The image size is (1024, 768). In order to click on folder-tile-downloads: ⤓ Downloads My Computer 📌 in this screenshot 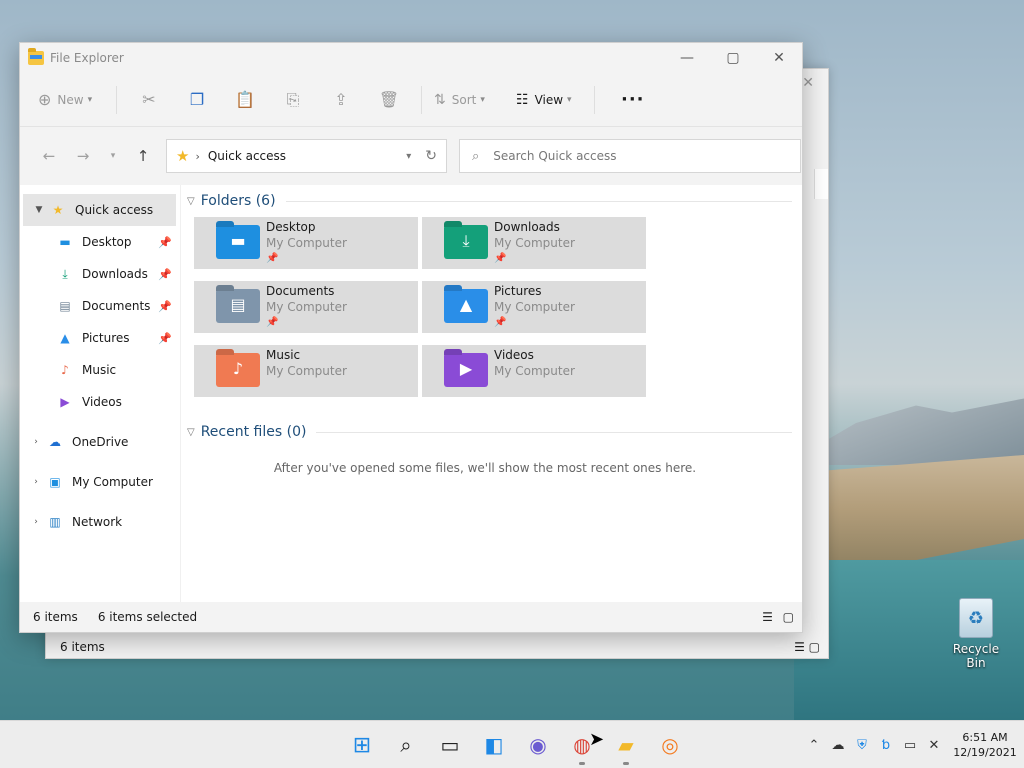, I will do `click(534, 243)`.